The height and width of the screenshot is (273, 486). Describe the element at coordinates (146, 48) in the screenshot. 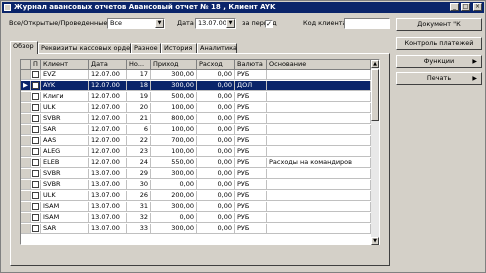

I see `tab-misc: Разное` at that location.